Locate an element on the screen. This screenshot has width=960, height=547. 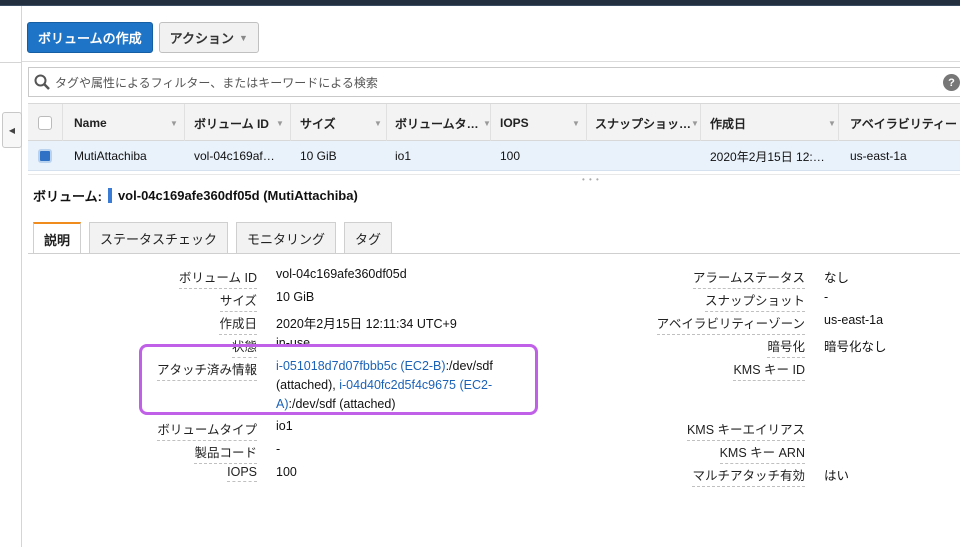
chevron-down-icon: ▼ is located at coordinates (243, 37).